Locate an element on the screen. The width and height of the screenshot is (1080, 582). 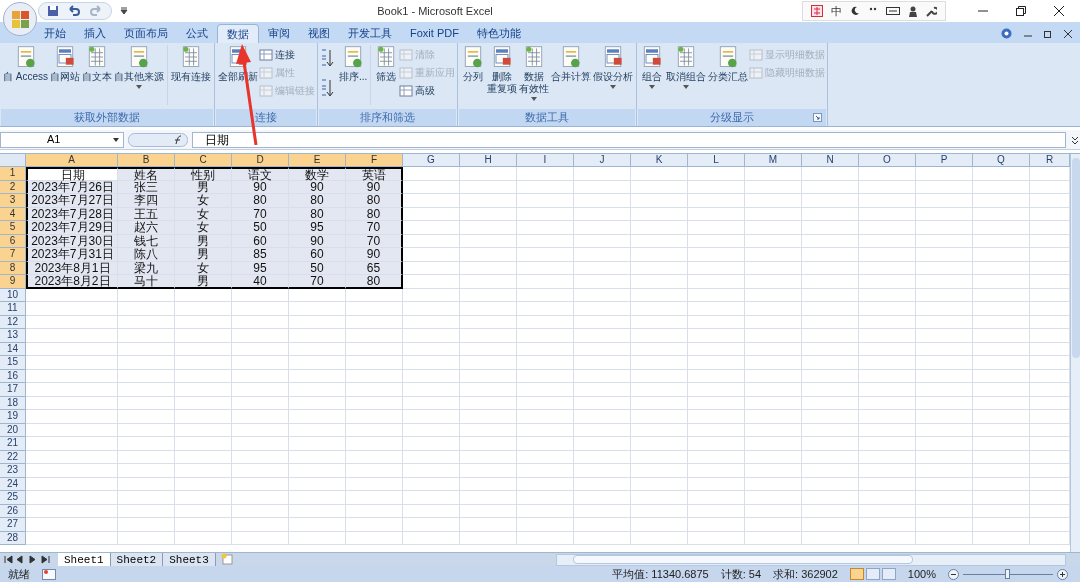
row-header: 17 is located at coordinates (13, 390).